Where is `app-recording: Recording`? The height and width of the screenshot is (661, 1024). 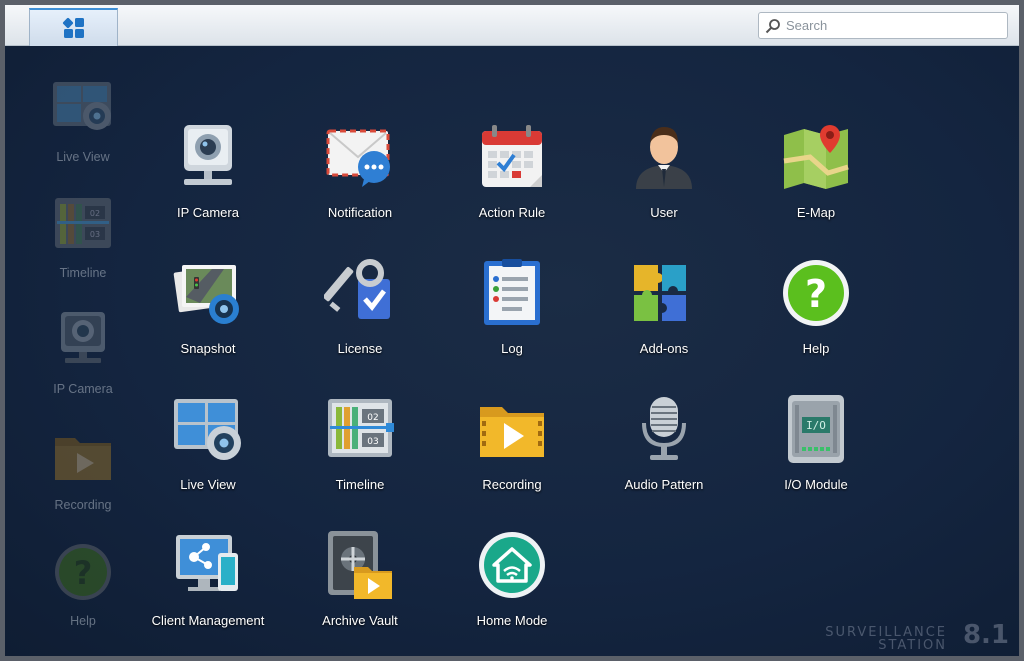 app-recording: Recording is located at coordinates (512, 442).